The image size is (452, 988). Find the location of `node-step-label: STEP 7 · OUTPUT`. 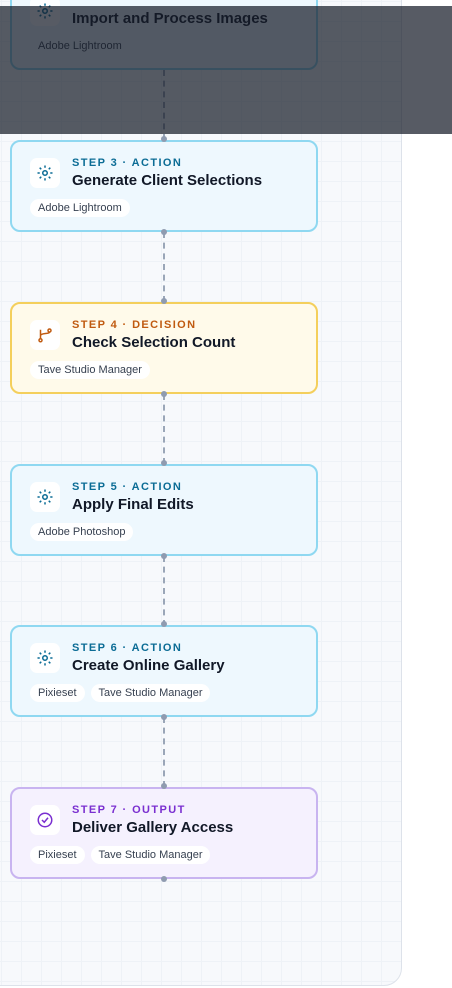

node-step-label: STEP 7 · OUTPUT is located at coordinates (129, 810).